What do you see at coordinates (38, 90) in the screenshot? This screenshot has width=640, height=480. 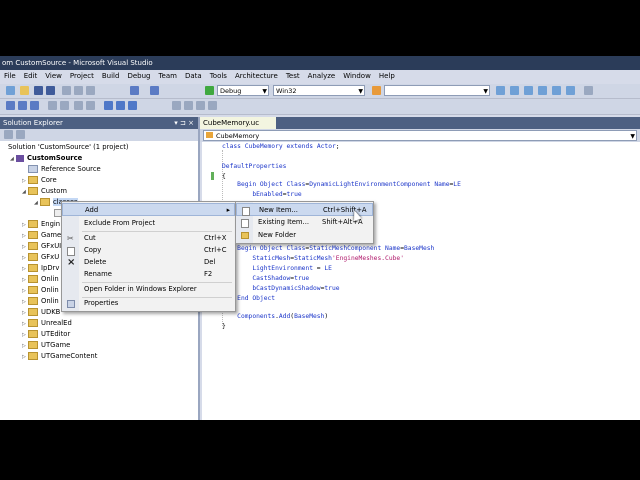 I see `save-icon` at bounding box center [38, 90].